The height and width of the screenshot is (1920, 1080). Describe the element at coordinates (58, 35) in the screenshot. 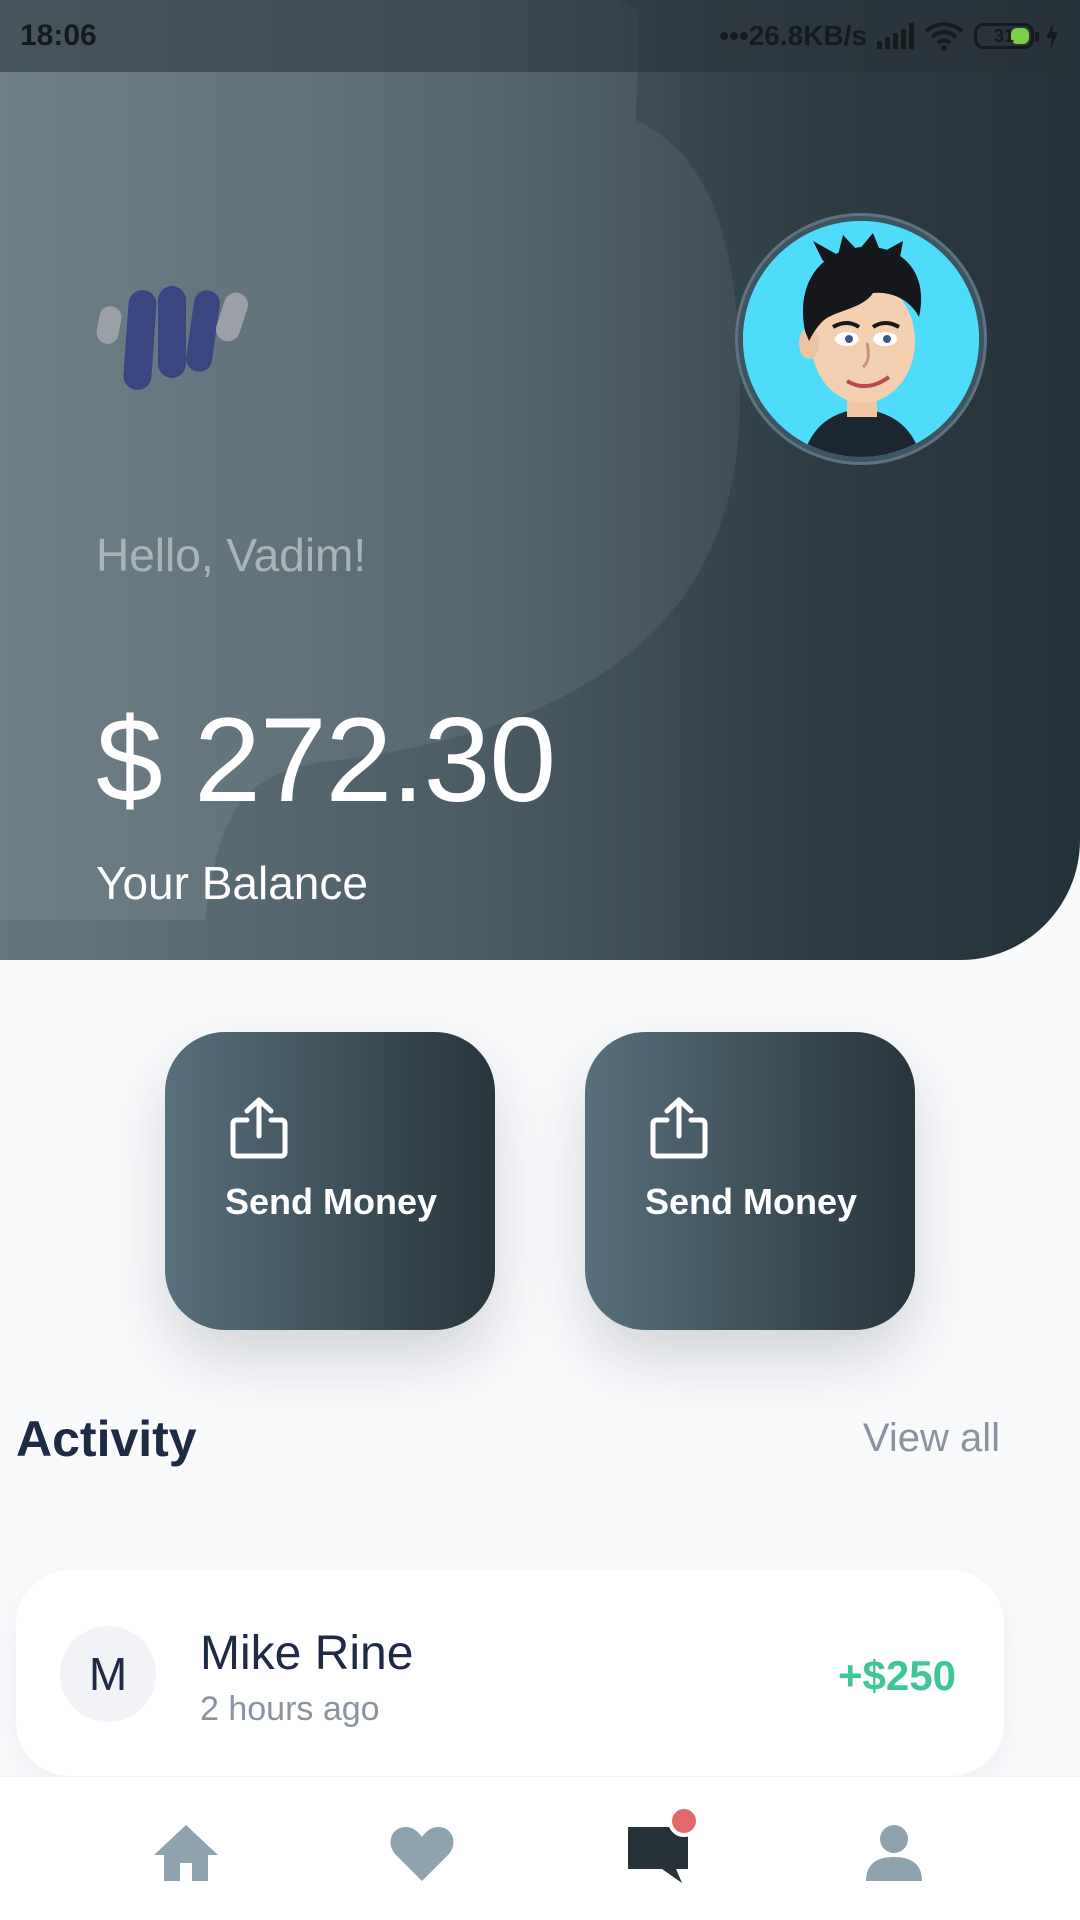

I see `status-time: 18:06` at that location.